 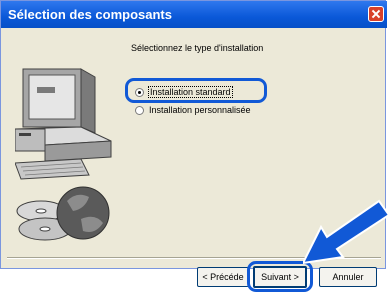 I want to click on install-type-heading: Sélectionnez le type d'installation, so click(x=197, y=48).